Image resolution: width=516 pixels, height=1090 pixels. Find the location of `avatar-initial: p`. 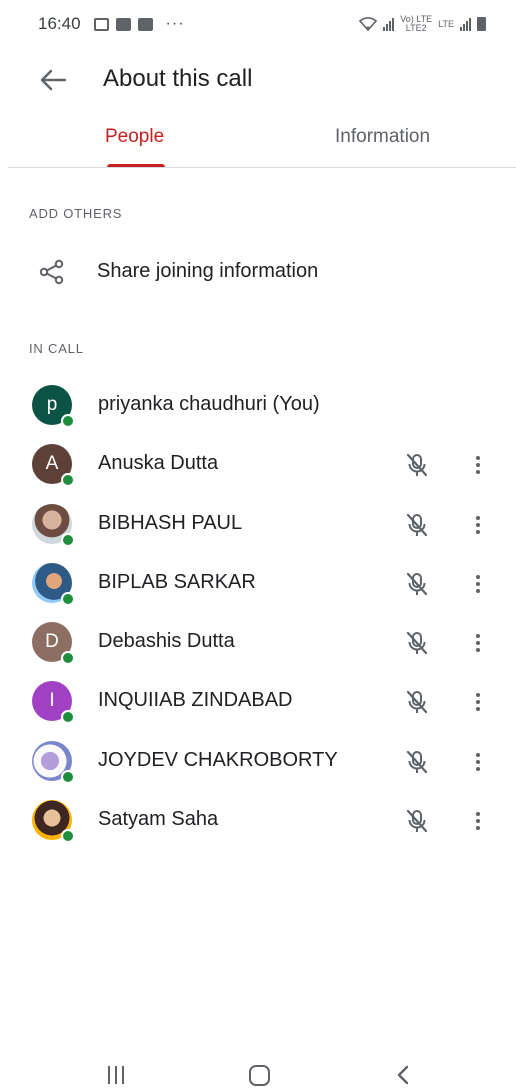

avatar-initial: p is located at coordinates (52, 404).